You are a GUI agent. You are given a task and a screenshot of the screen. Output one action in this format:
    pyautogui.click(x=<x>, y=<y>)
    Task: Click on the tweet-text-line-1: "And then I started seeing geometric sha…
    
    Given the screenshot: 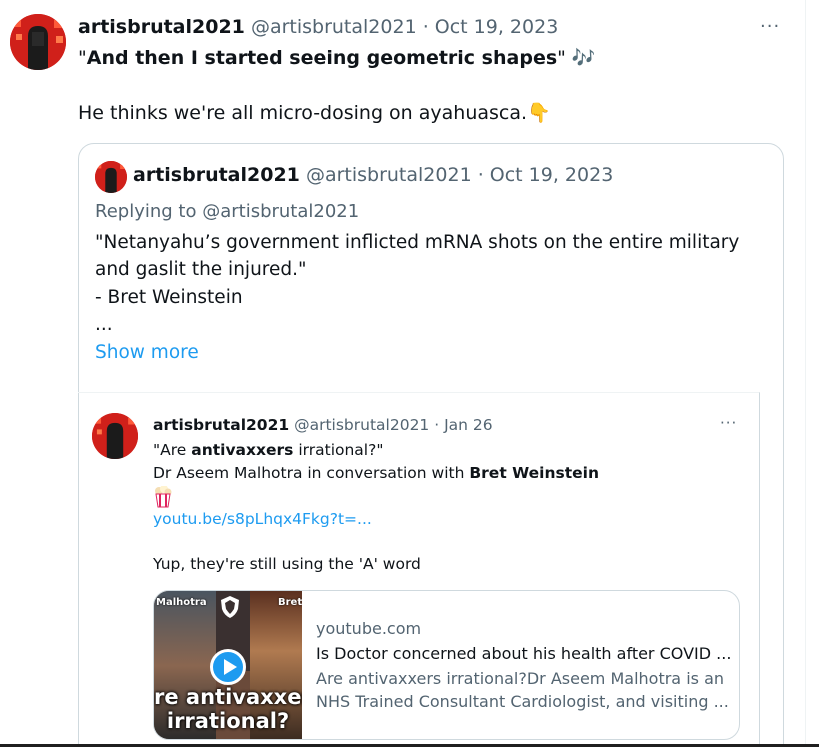 What is the action you would take?
    pyautogui.click(x=337, y=58)
    